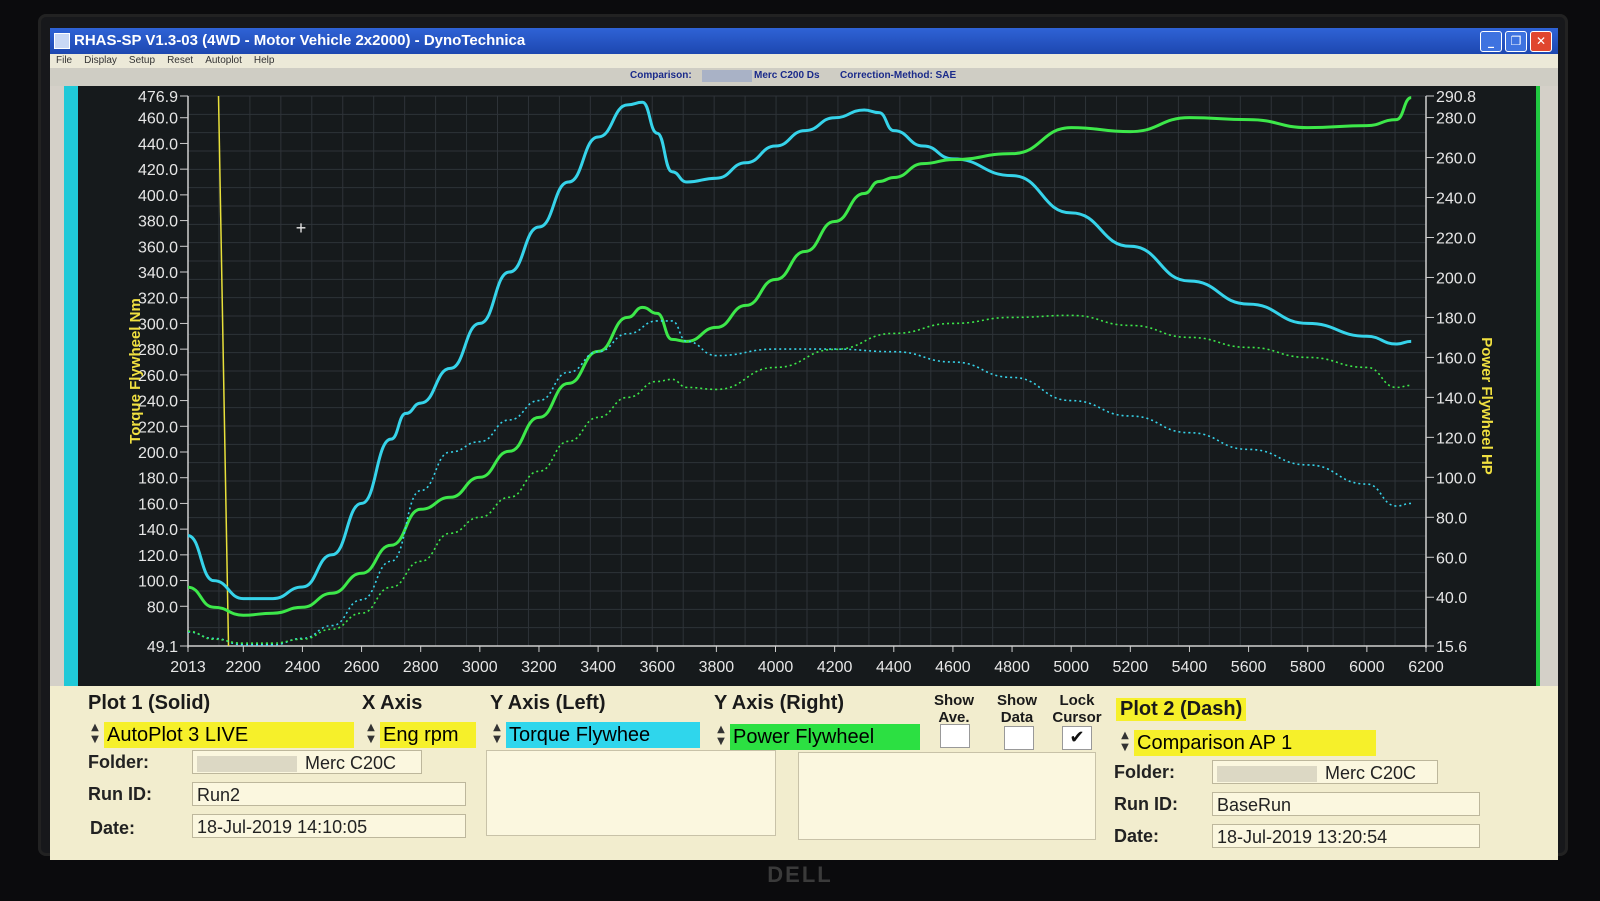  I want to click on lock-cursor-checkbox: ✔, so click(1077, 738).